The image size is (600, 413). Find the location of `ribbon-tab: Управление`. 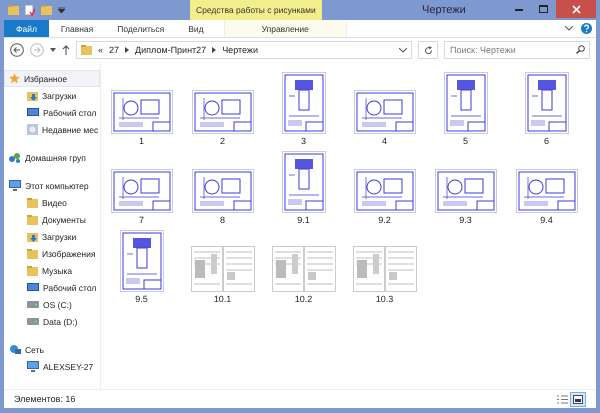

ribbon-tab: Управление is located at coordinates (285, 28).